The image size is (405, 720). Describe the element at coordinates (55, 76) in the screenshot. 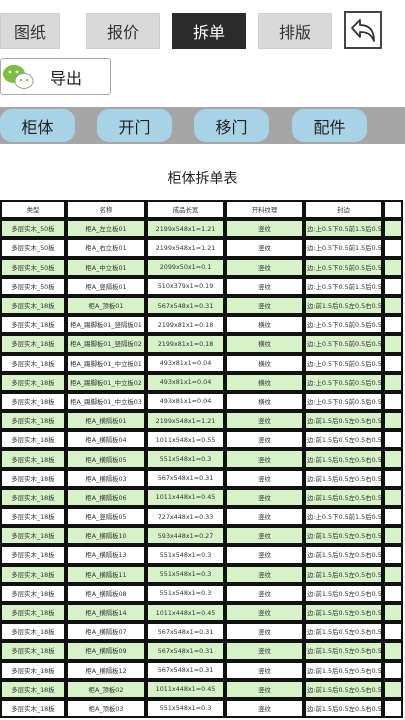

I see `export-button: 导出` at that location.